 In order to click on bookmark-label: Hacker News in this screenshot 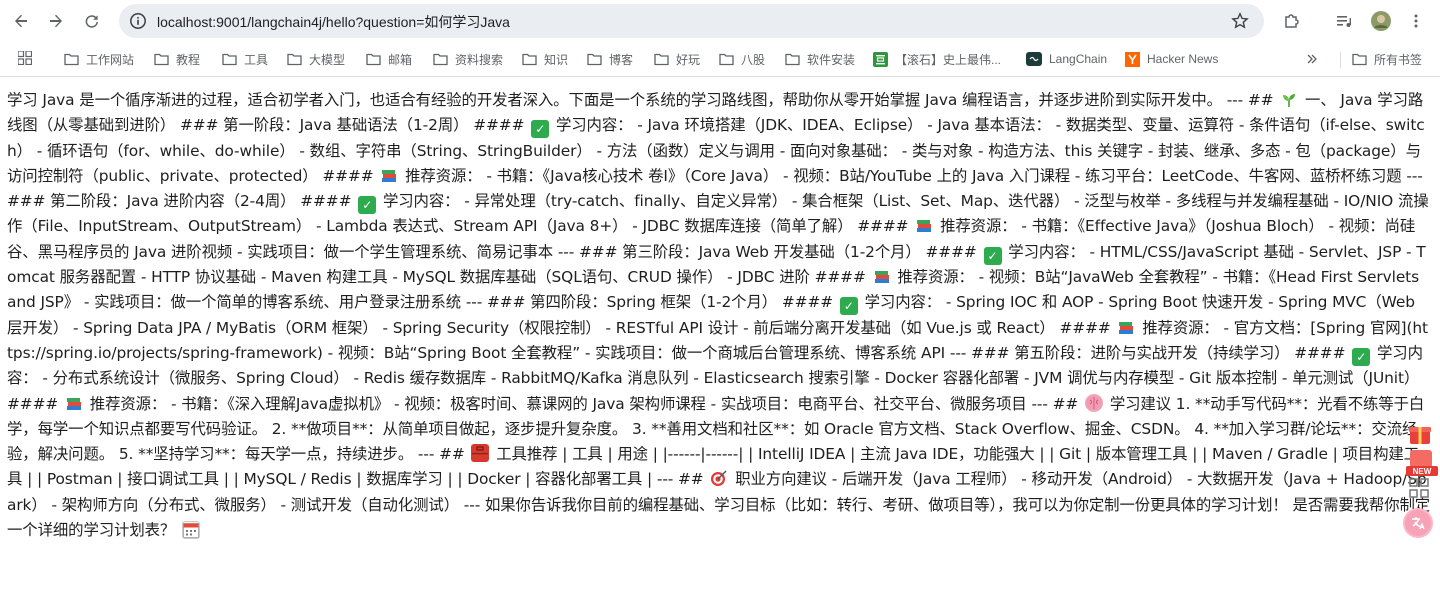, I will do `click(1183, 59)`.